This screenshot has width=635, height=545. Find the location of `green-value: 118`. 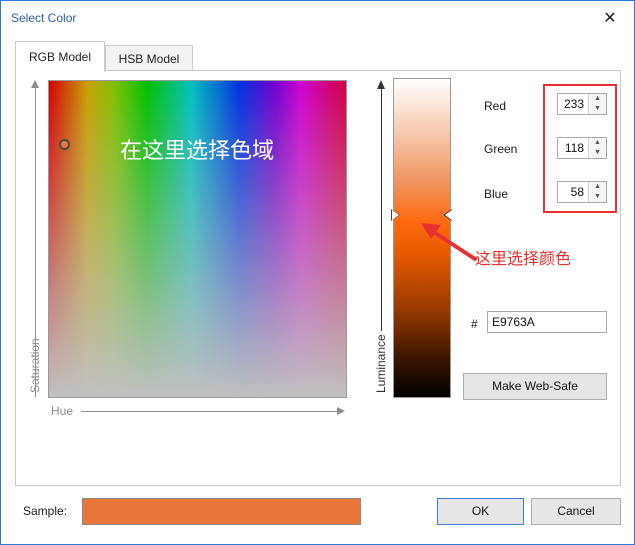

green-value: 118 is located at coordinates (574, 148).